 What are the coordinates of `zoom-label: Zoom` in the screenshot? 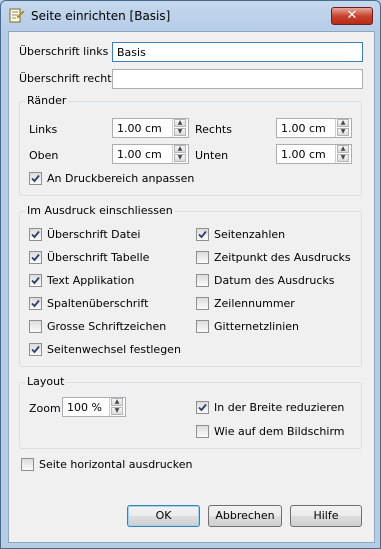 It's located at (45, 408).